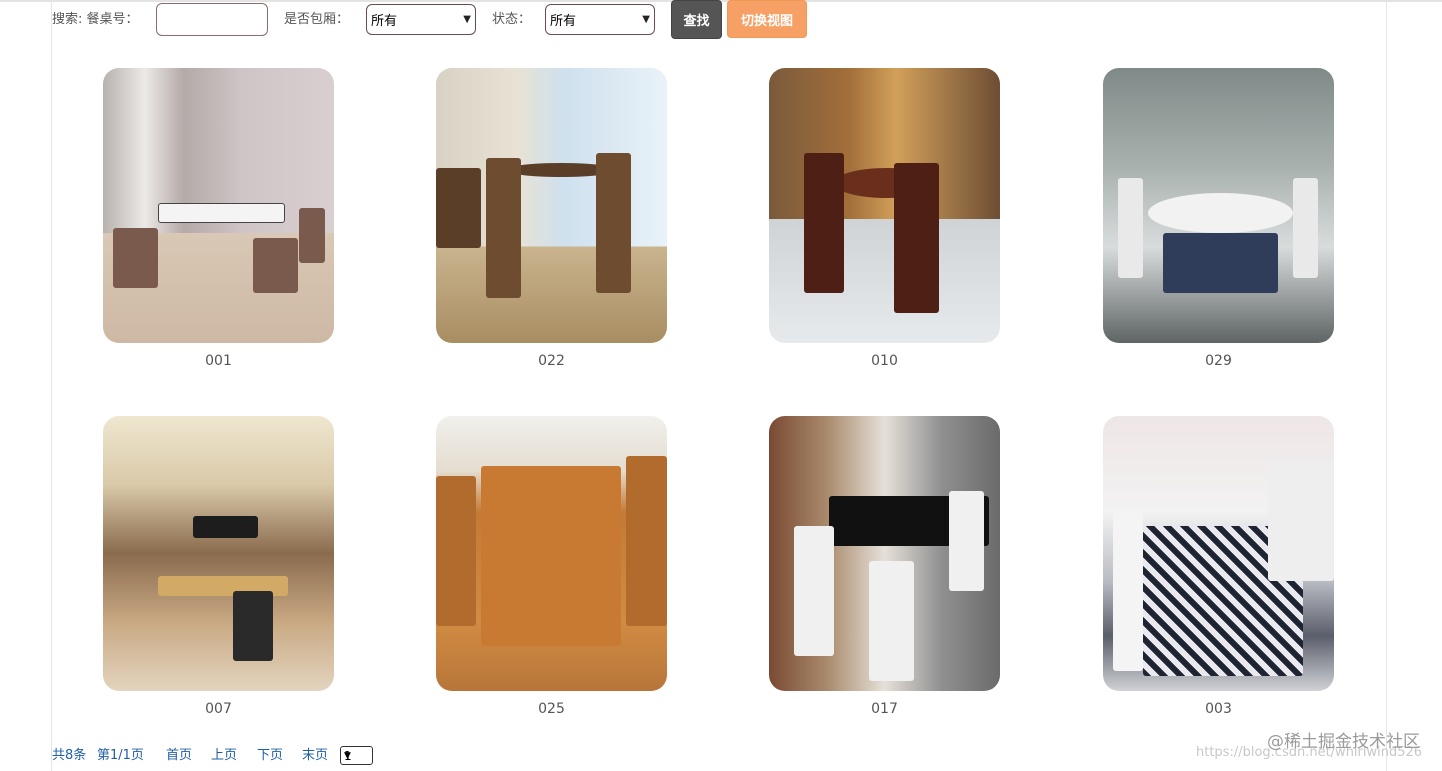  I want to click on table-number: 007, so click(218, 709).